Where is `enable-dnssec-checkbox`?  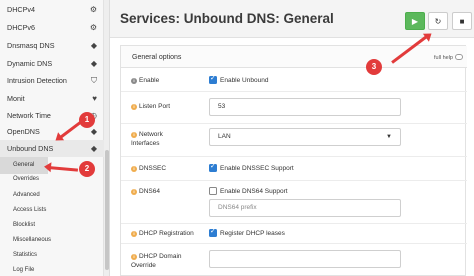 enable-dnssec-checkbox is located at coordinates (213, 167).